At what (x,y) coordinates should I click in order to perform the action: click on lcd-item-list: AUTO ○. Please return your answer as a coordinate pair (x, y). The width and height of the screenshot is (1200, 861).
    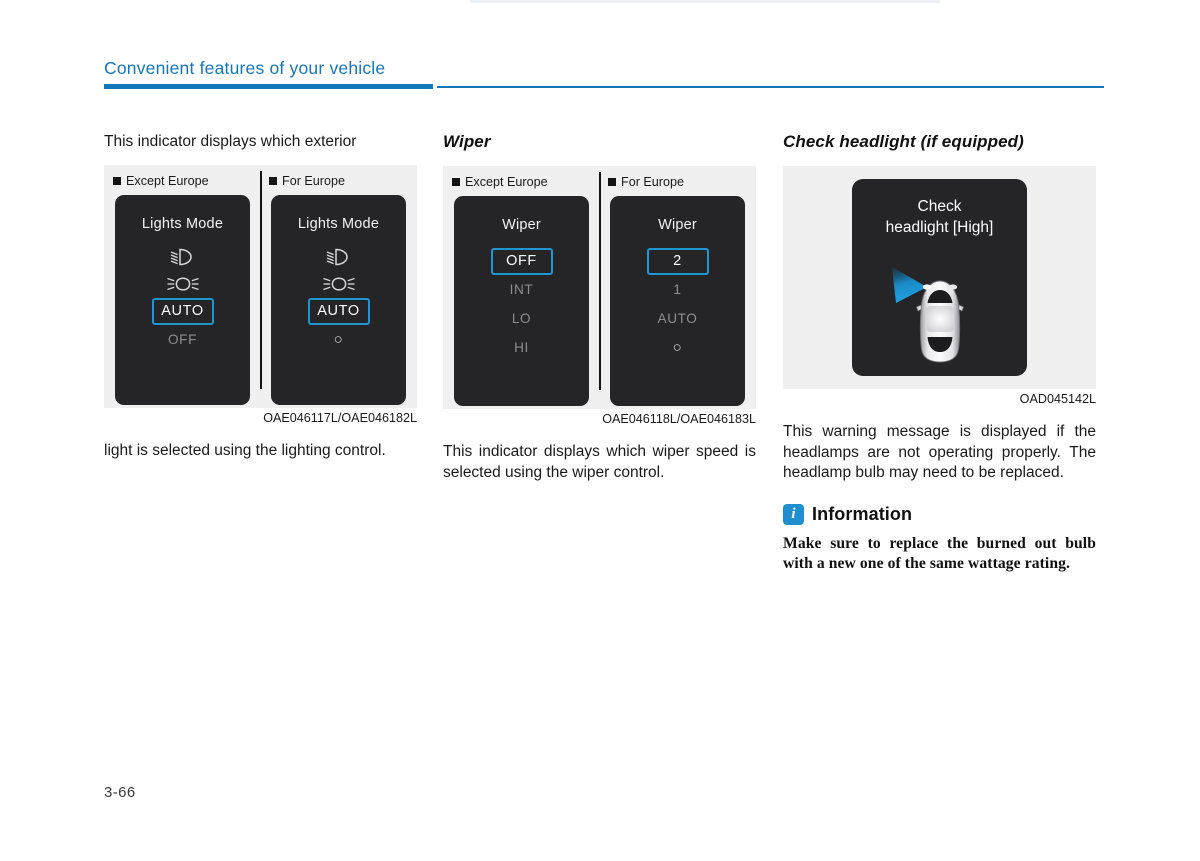
    Looking at the image, I should click on (338, 299).